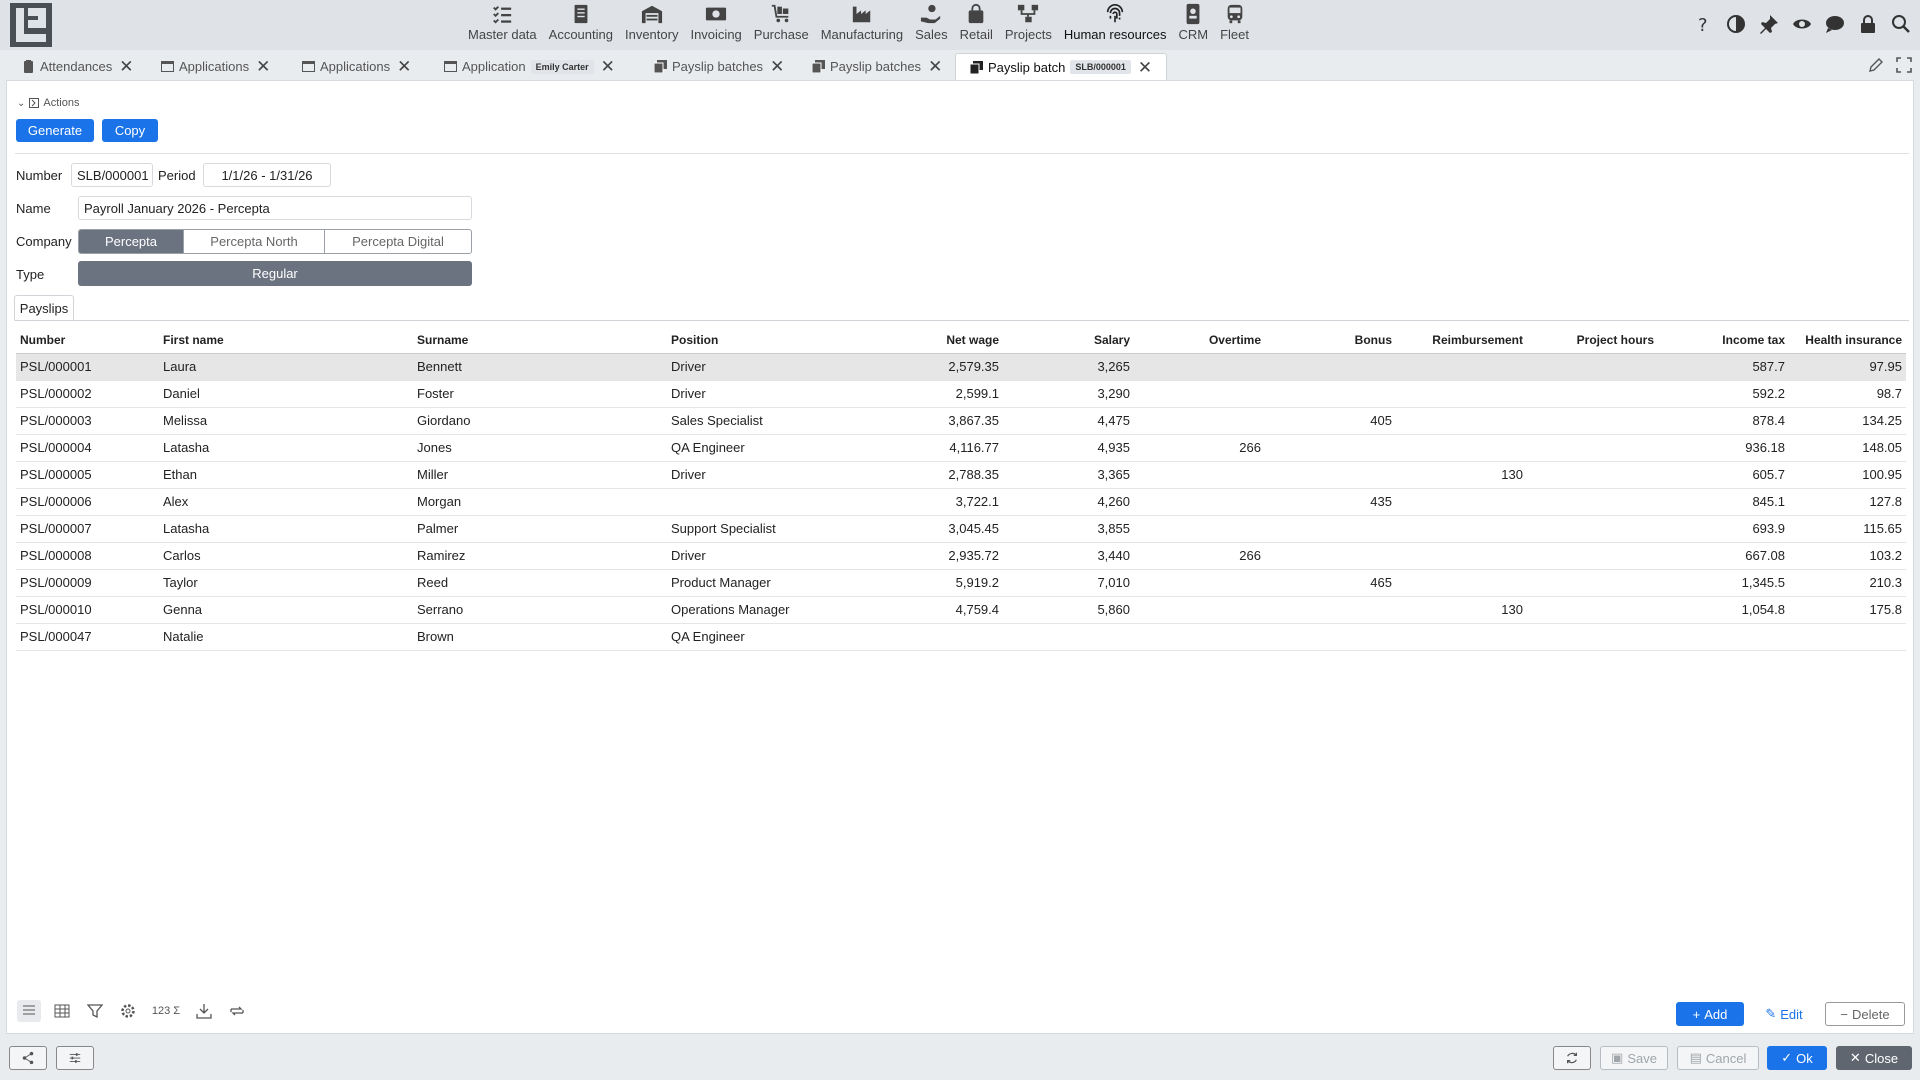  What do you see at coordinates (55, 130) in the screenshot?
I see `generate-button: Generate` at bounding box center [55, 130].